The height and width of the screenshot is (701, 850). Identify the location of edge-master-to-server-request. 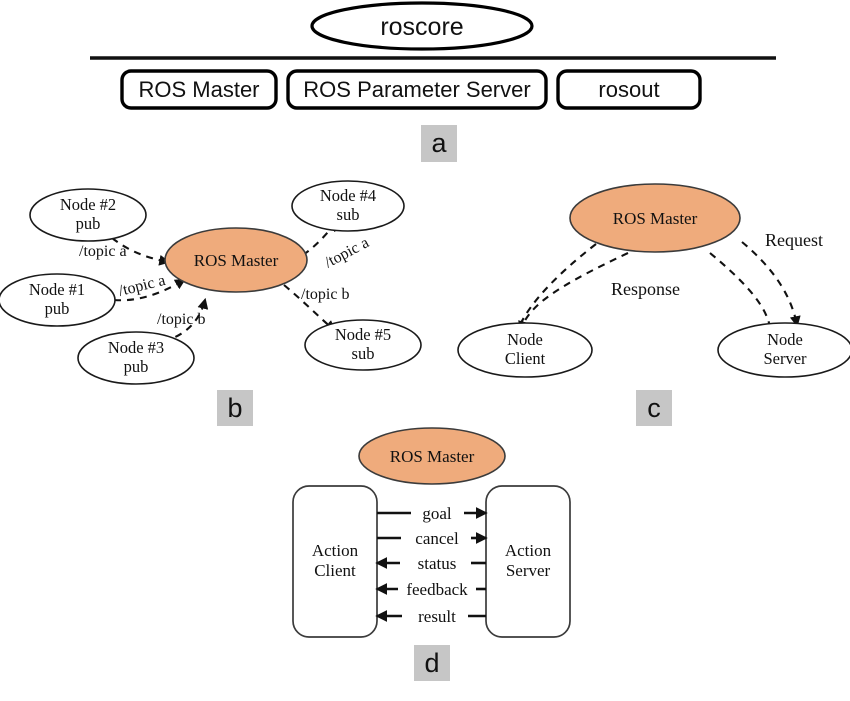
(771, 284).